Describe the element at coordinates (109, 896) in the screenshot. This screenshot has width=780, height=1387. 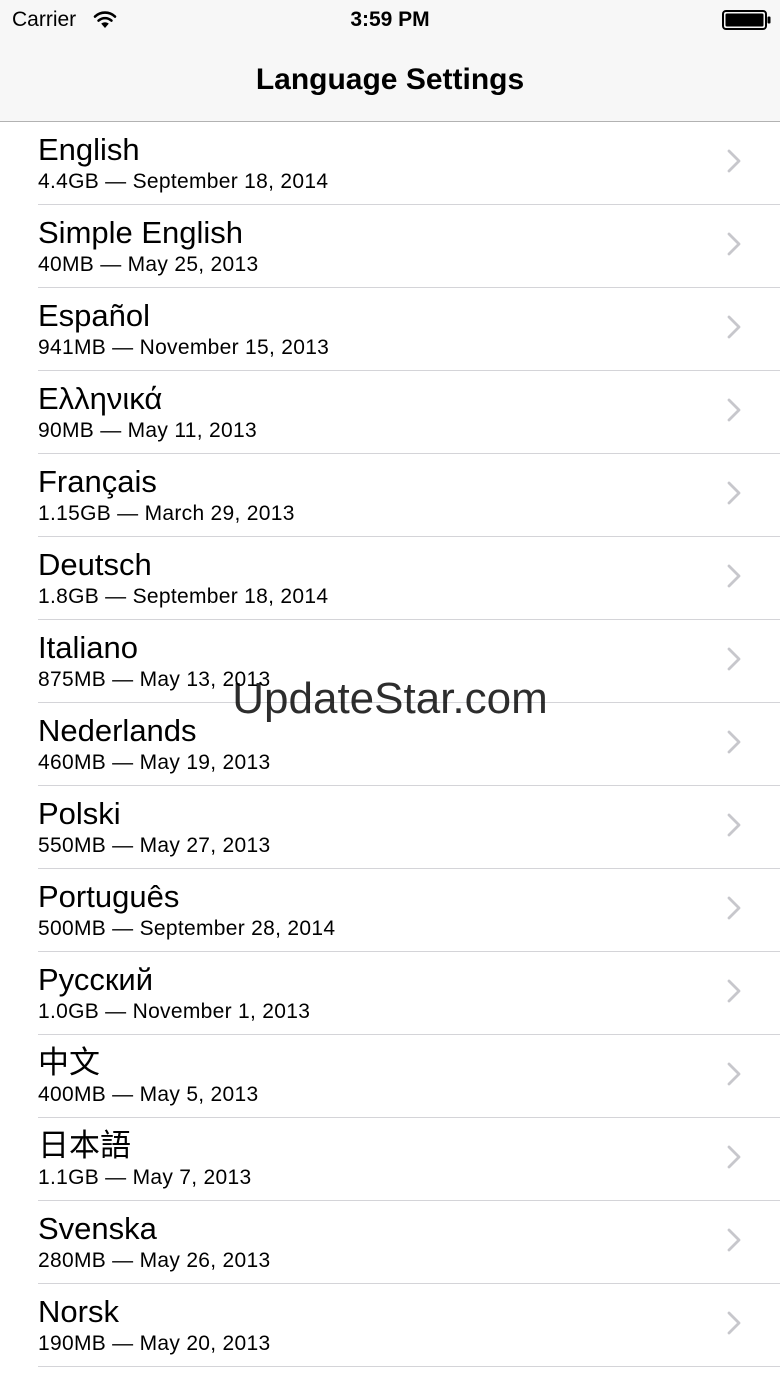
I see `language-name: Português` at that location.